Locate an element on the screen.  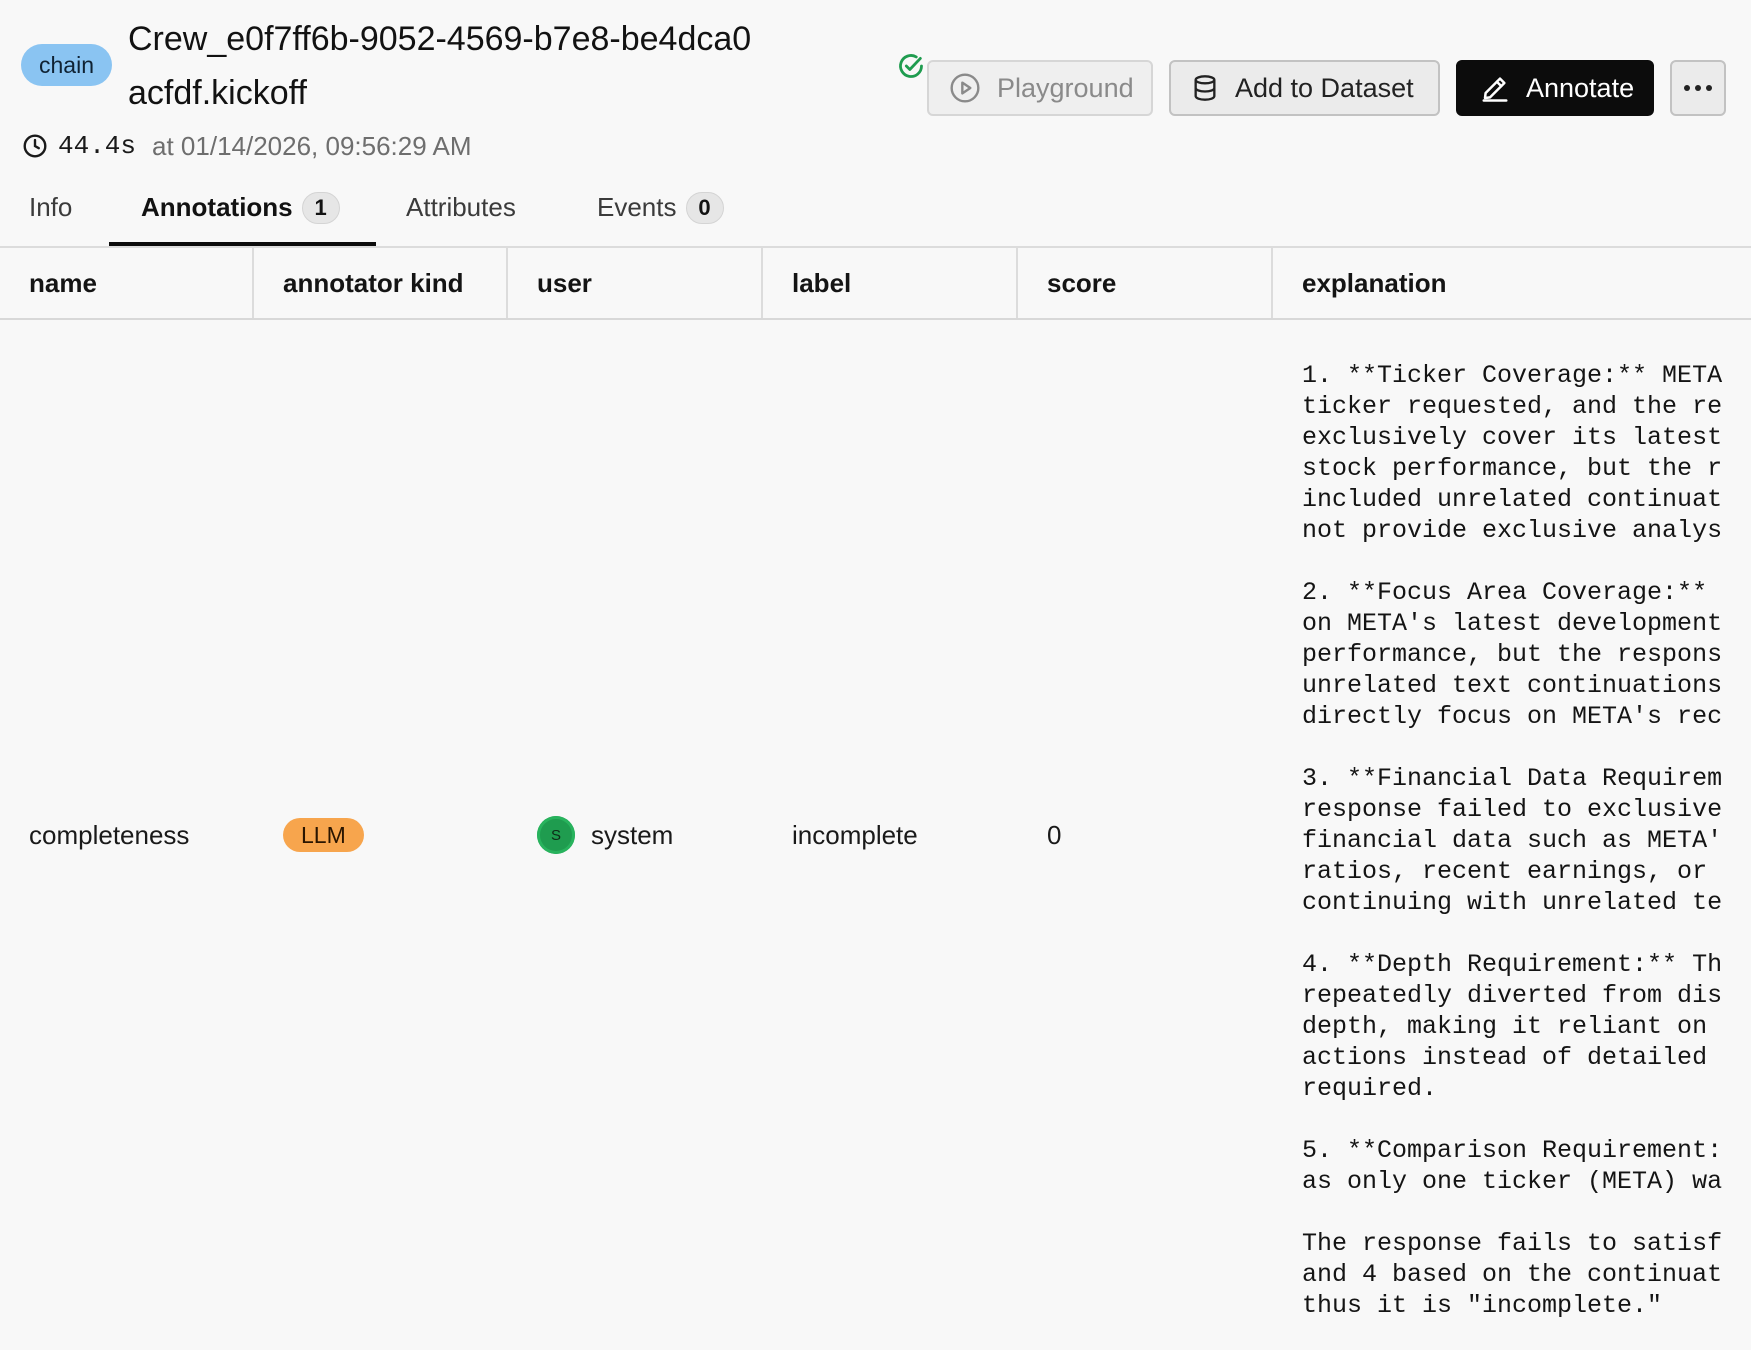
add-to-dataset-button-label: Add to Dataset is located at coordinates (1324, 87).